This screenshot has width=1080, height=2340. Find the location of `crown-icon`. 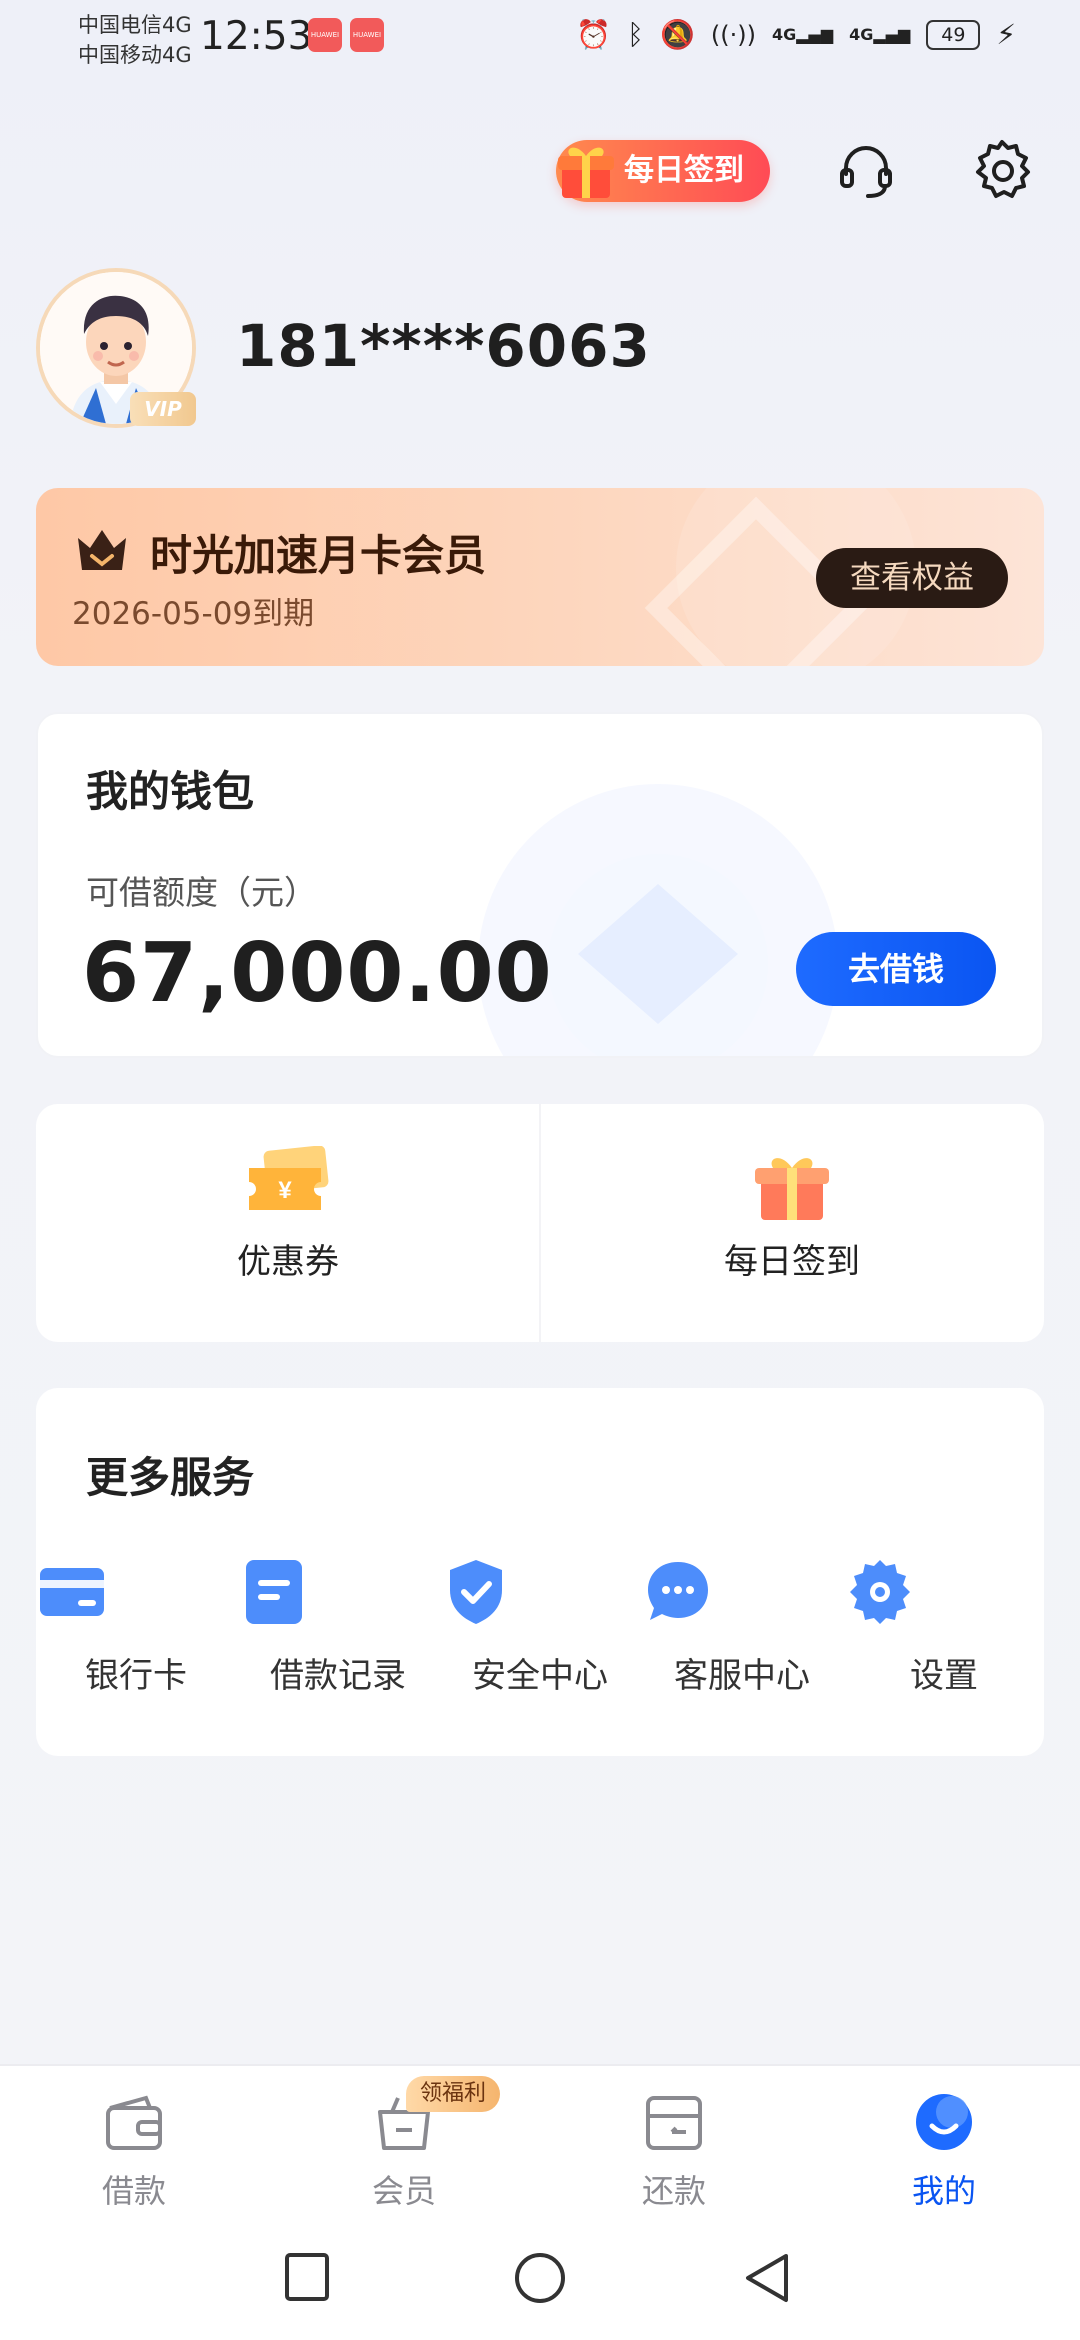

crown-icon is located at coordinates (102, 550).